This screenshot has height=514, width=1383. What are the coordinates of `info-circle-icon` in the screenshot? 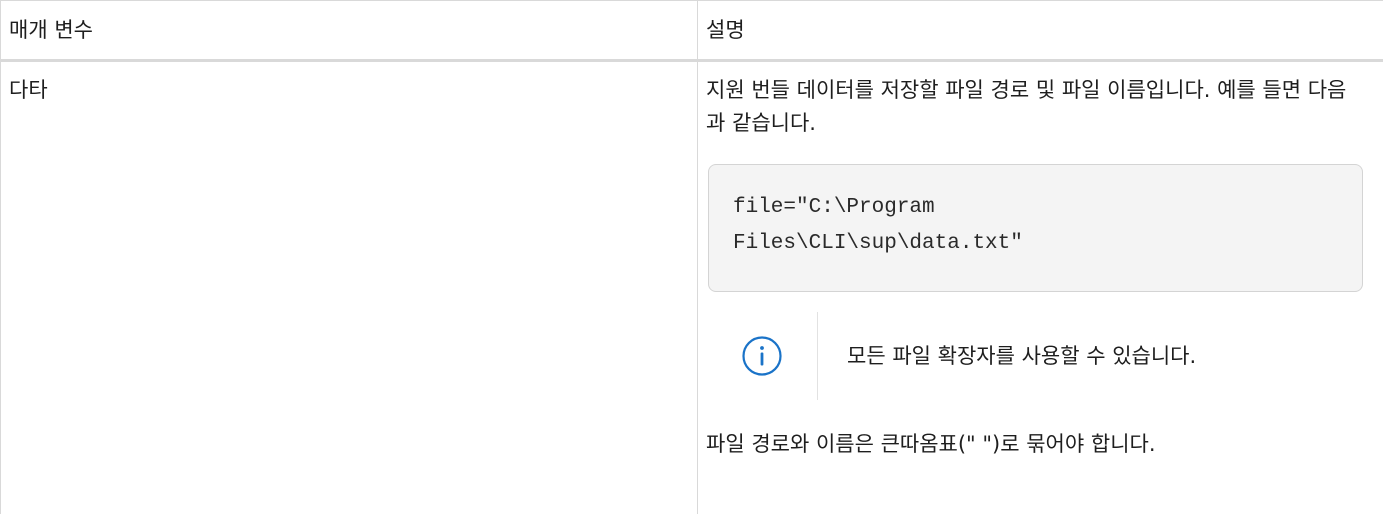 It's located at (761, 356).